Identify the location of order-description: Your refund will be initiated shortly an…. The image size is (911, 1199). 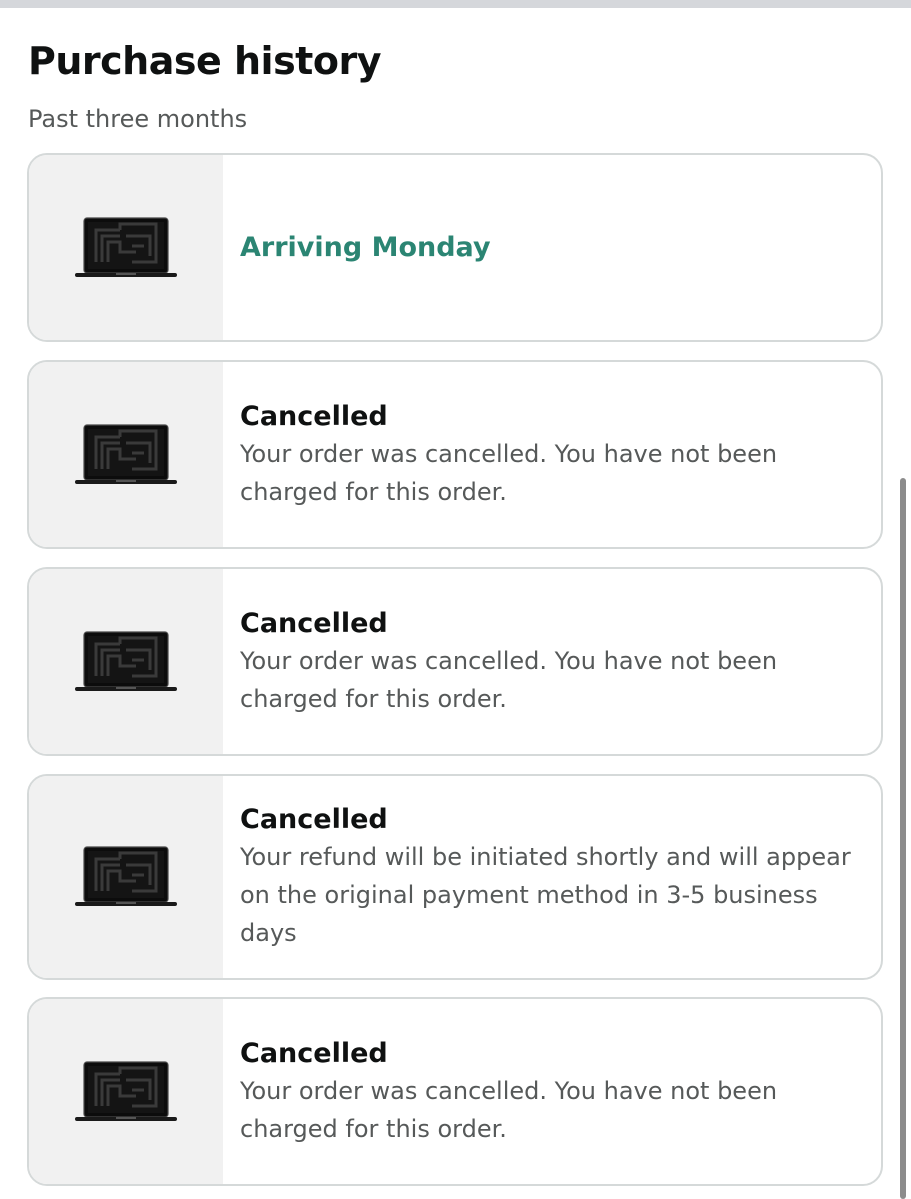
(545, 895).